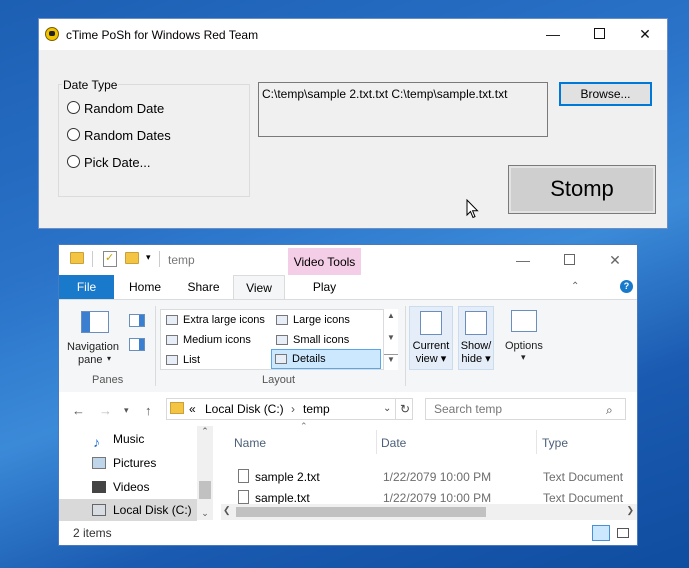  What do you see at coordinates (623, 533) in the screenshot?
I see `large-icons-view-icon` at bounding box center [623, 533].